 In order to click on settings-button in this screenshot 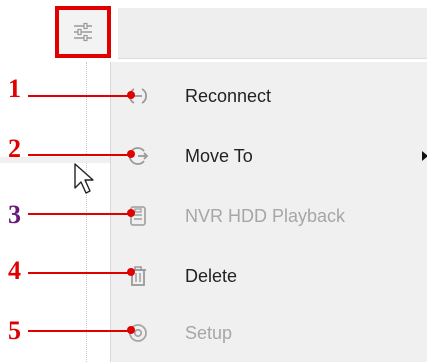, I will do `click(83, 32)`.